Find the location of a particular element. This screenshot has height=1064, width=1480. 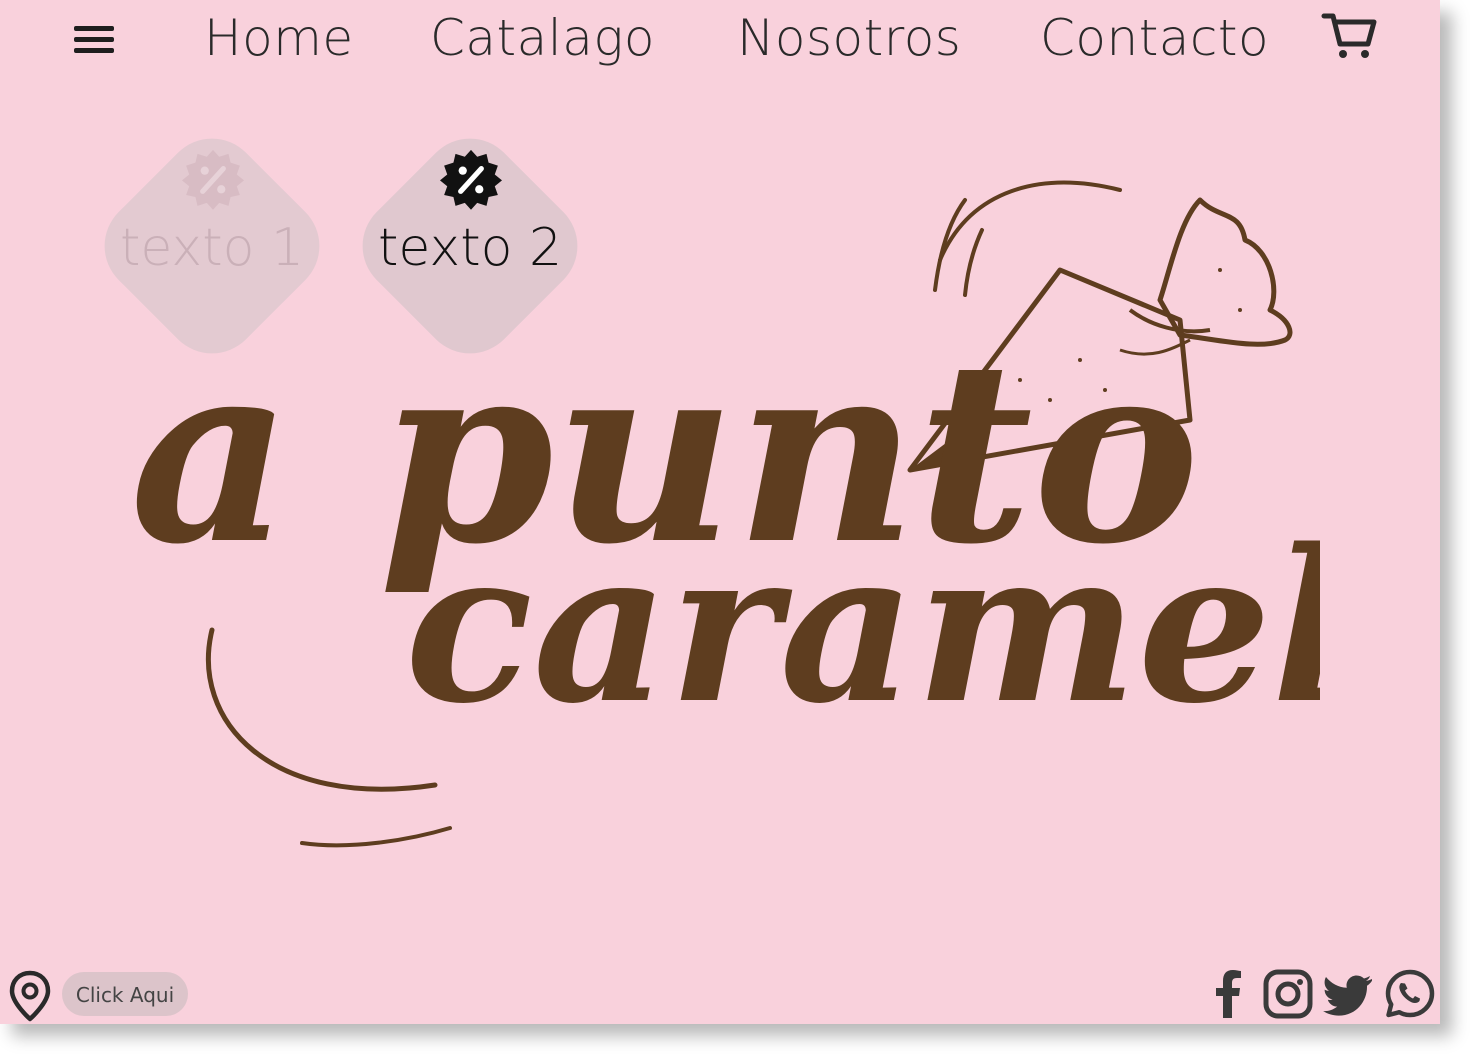

hamburger-menu-icon is located at coordinates (94, 40).